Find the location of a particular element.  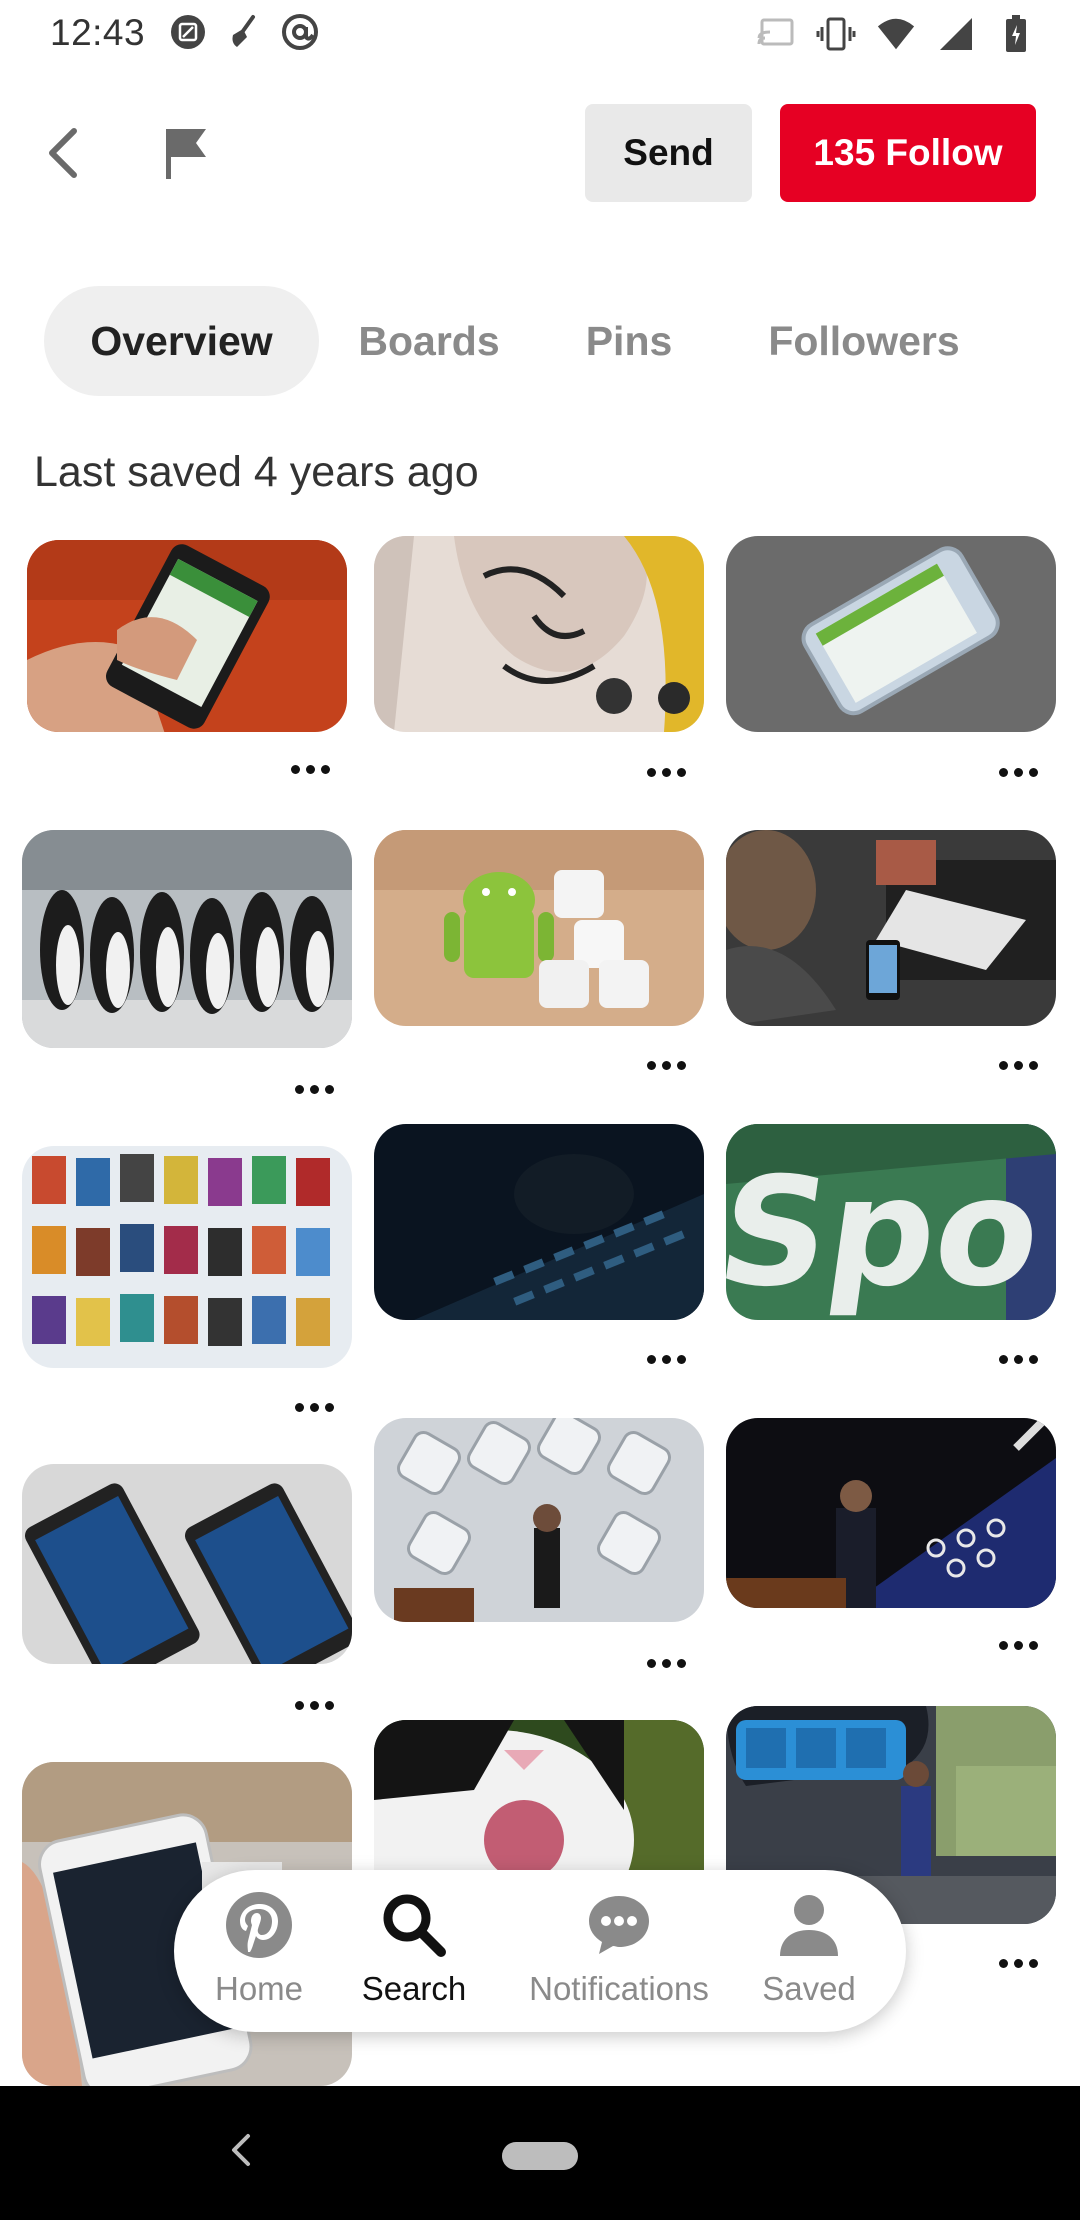

nav-saved-label: Saved is located at coordinates (809, 1988).